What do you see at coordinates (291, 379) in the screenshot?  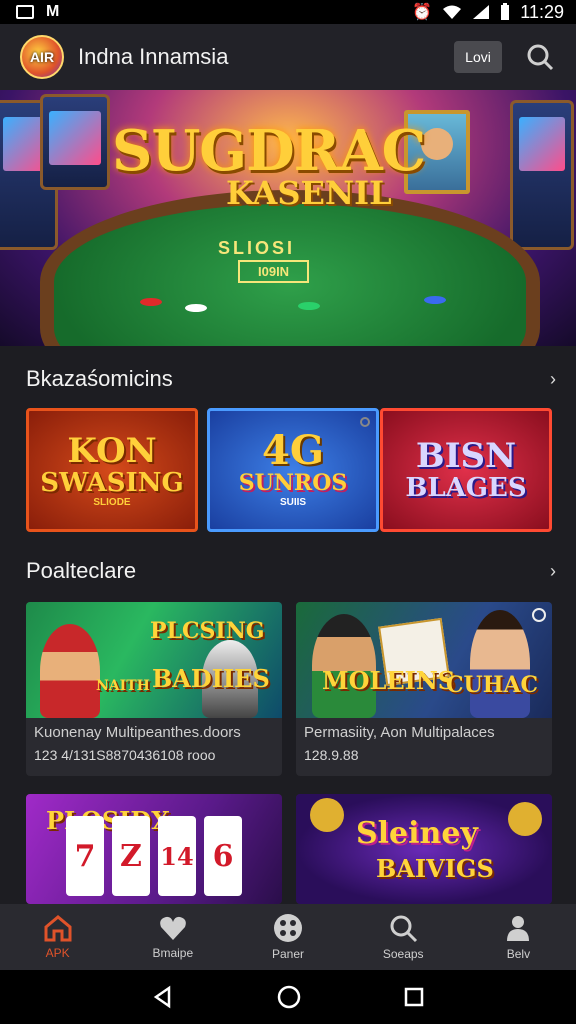 I see `section-header: Bkazaśomicins ›` at bounding box center [291, 379].